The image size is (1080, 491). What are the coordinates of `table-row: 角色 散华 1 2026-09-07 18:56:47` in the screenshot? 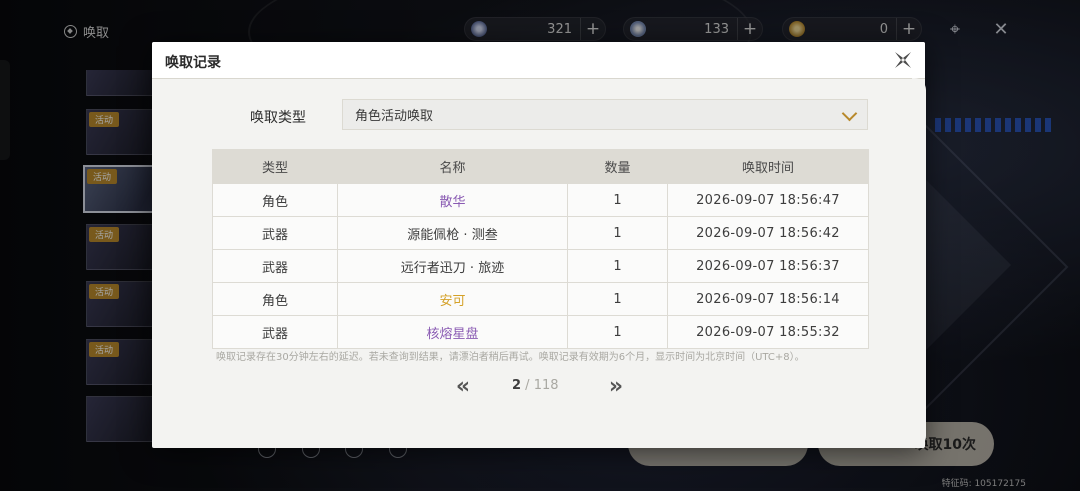 It's located at (540, 200).